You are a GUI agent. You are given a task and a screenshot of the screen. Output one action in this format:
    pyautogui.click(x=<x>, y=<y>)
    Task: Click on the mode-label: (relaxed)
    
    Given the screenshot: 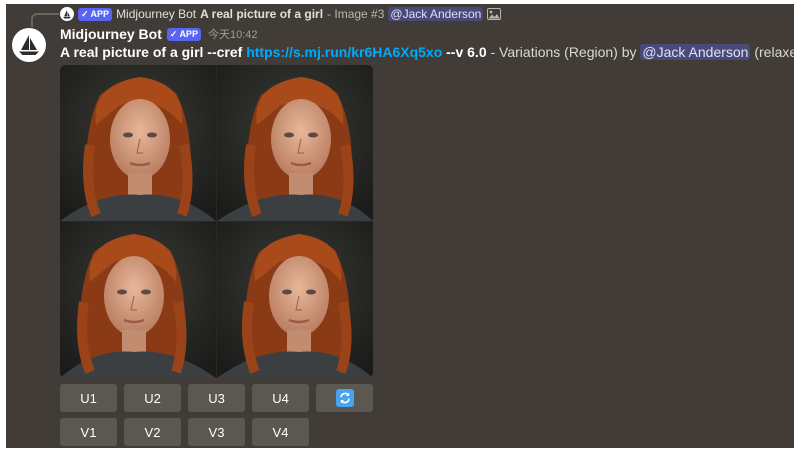 What is the action you would take?
    pyautogui.click(x=774, y=52)
    